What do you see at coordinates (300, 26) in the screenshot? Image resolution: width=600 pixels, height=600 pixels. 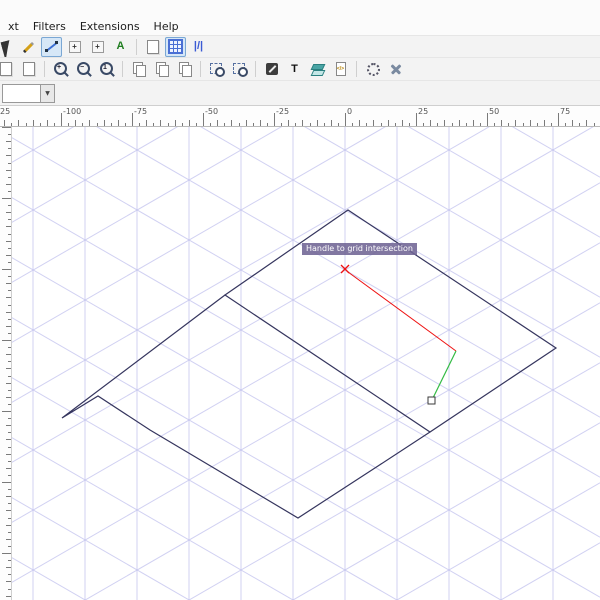 I see `menu-bar: xt Filters Extensions Help` at bounding box center [300, 26].